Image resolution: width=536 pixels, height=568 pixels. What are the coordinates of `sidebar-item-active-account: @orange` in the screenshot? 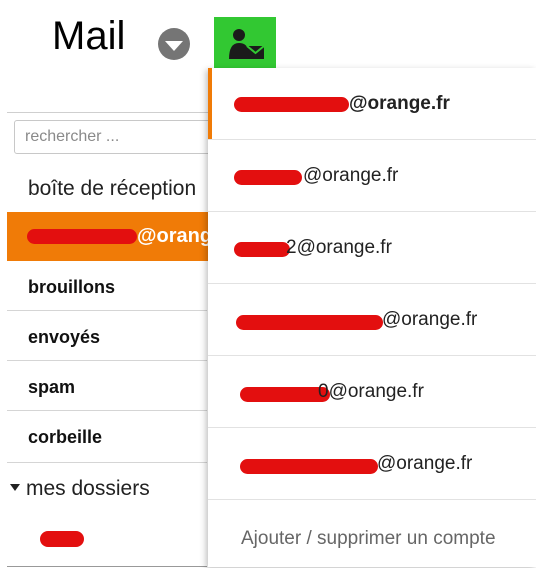 It's located at (117, 236).